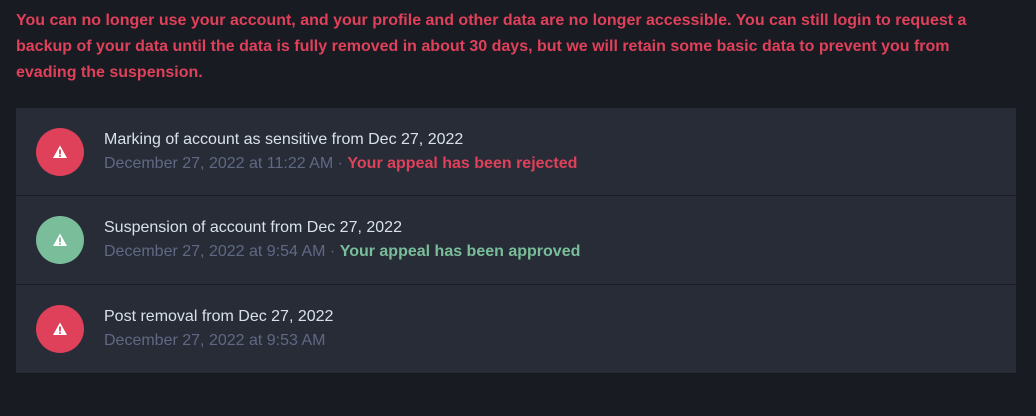  I want to click on strike-date: December 27, 2022 at 9:53 AM, so click(215, 340).